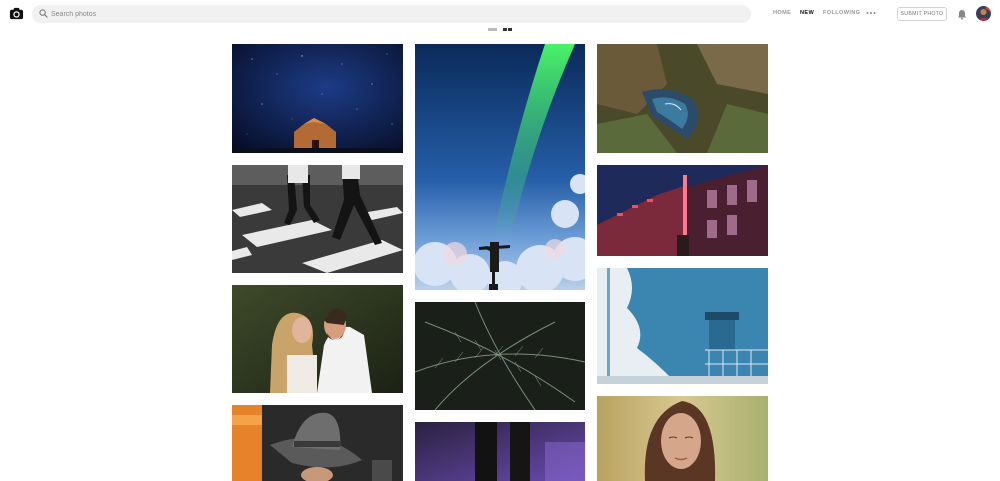 The width and height of the screenshot is (1000, 481). I want to click on search-icon, so click(43, 13).